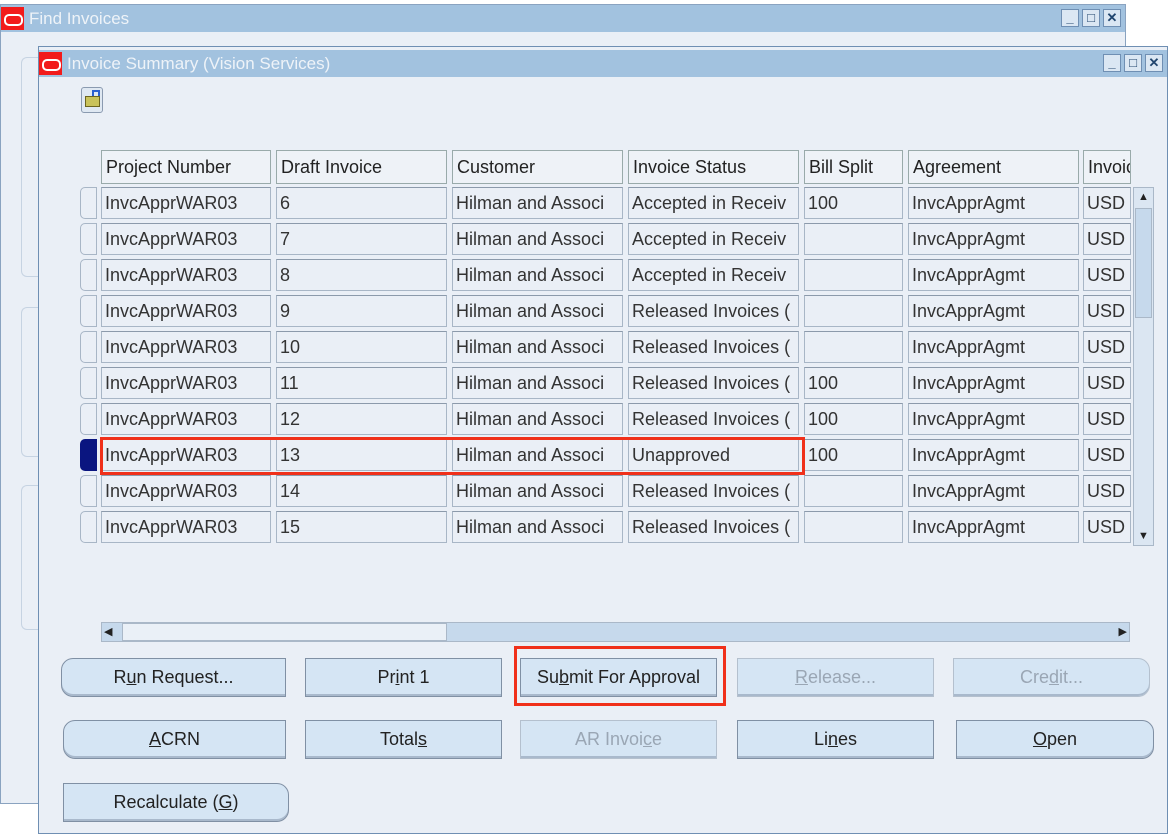  Describe the element at coordinates (993, 167) in the screenshot. I see `column-header-agreement: Agreement` at that location.